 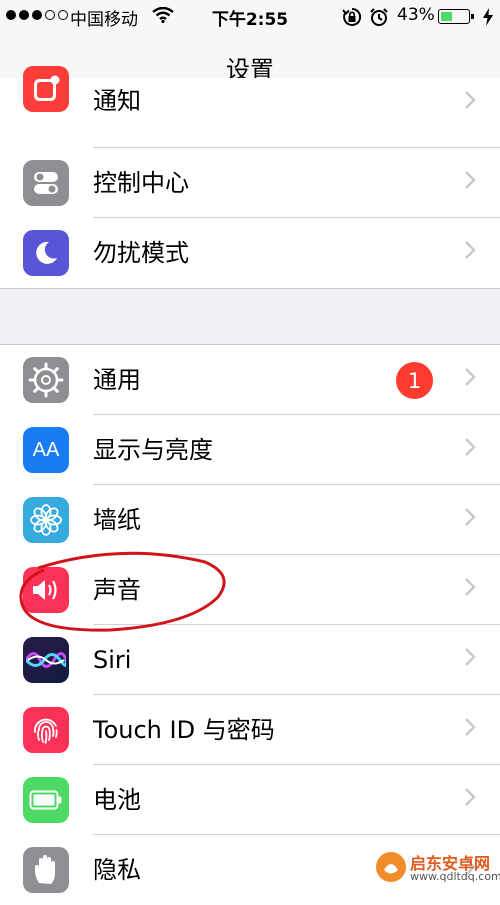 What do you see at coordinates (46, 253) in the screenshot?
I see `moon-icon` at bounding box center [46, 253].